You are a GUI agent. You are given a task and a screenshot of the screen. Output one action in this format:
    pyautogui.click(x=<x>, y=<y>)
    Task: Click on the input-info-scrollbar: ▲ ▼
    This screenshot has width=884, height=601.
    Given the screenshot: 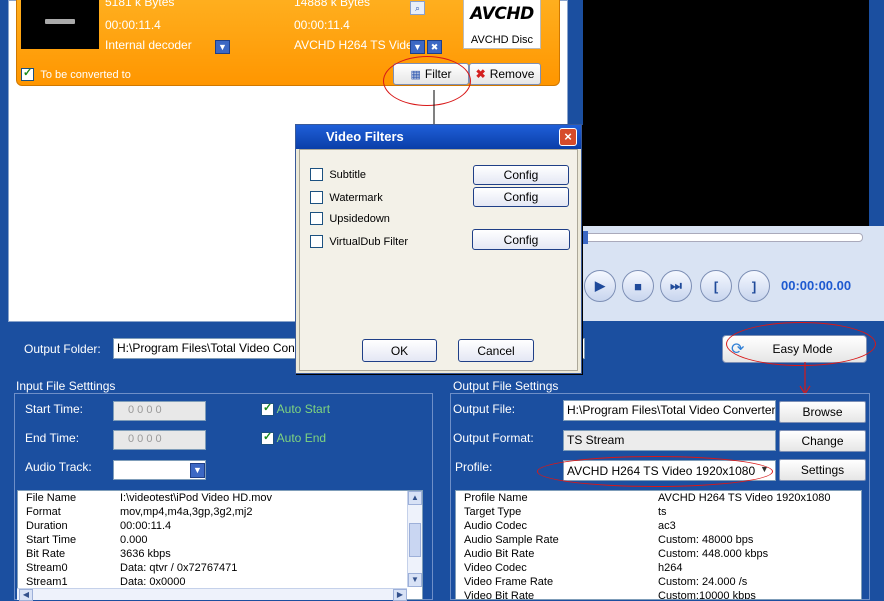 What is the action you would take?
    pyautogui.click(x=414, y=539)
    